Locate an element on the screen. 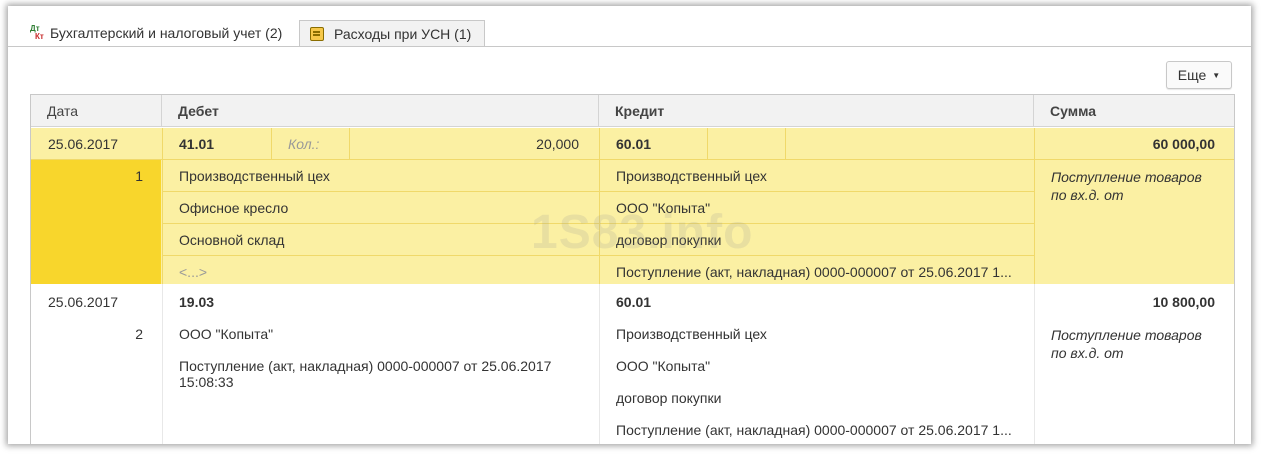  col-header-credit-label: Кредит is located at coordinates (640, 110).